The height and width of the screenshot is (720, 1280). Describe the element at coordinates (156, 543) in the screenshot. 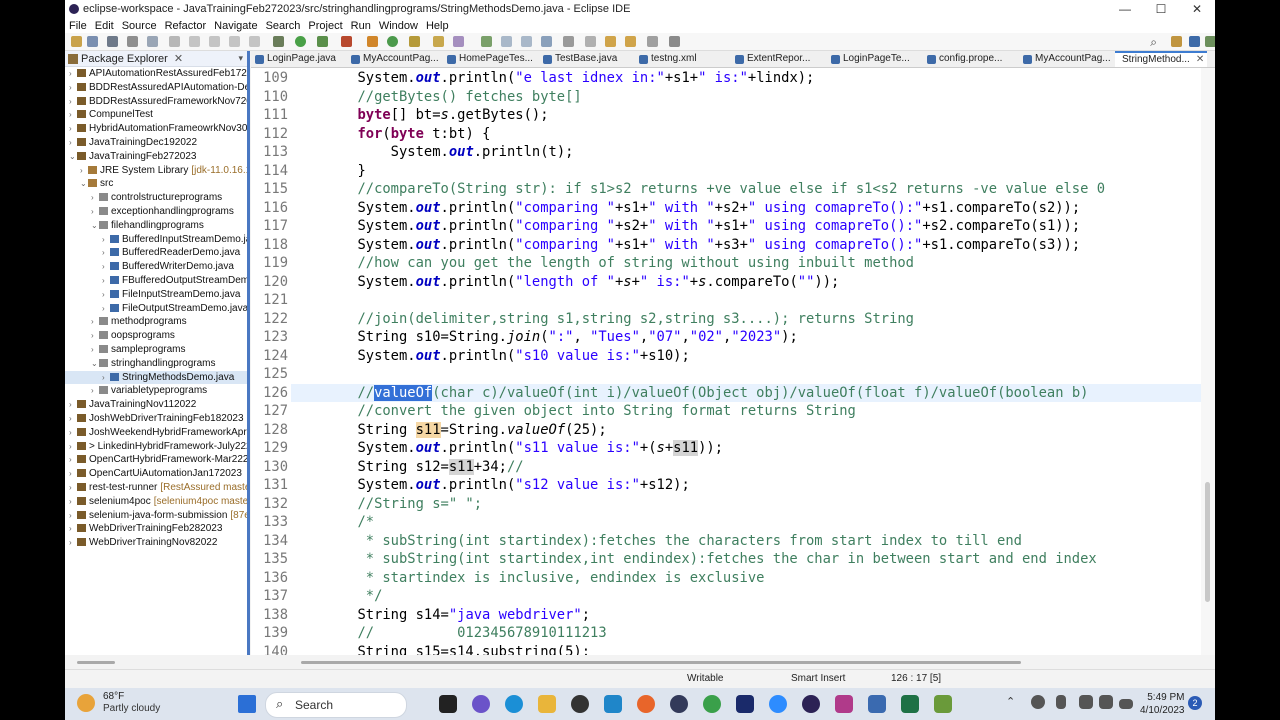

I see `tree-item: › WebDriverTrainingNov82022` at that location.